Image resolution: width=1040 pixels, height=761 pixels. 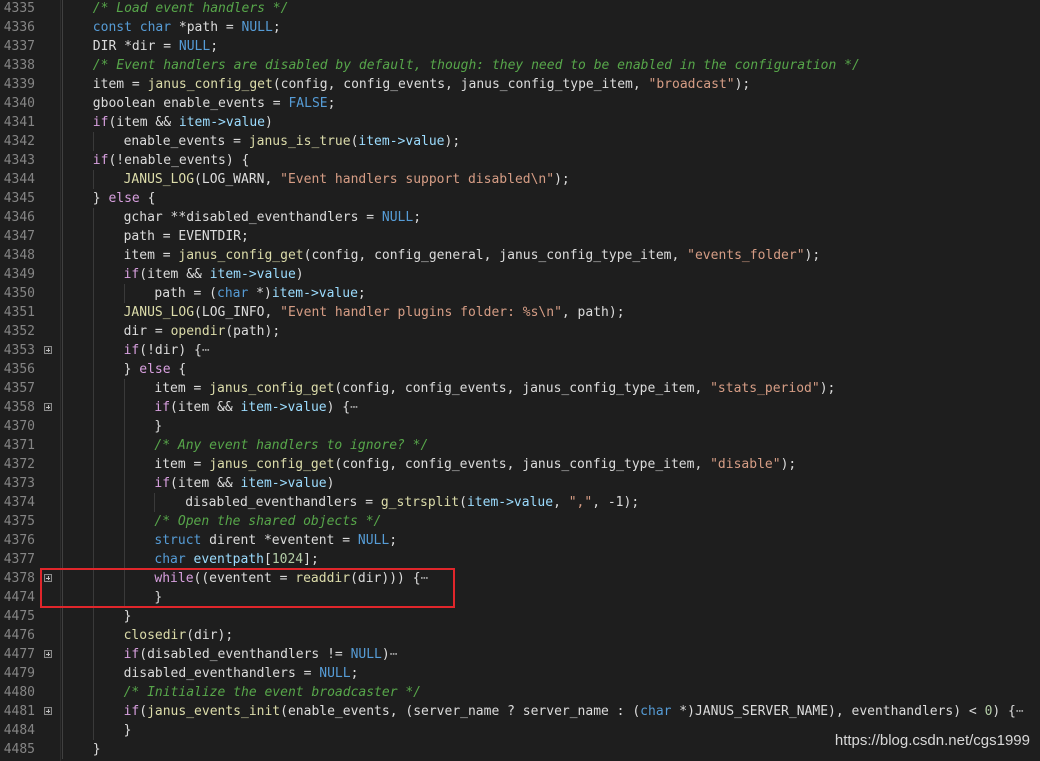 I want to click on code-line: 4347 path = EVENTDIR;, so click(x=520, y=236).